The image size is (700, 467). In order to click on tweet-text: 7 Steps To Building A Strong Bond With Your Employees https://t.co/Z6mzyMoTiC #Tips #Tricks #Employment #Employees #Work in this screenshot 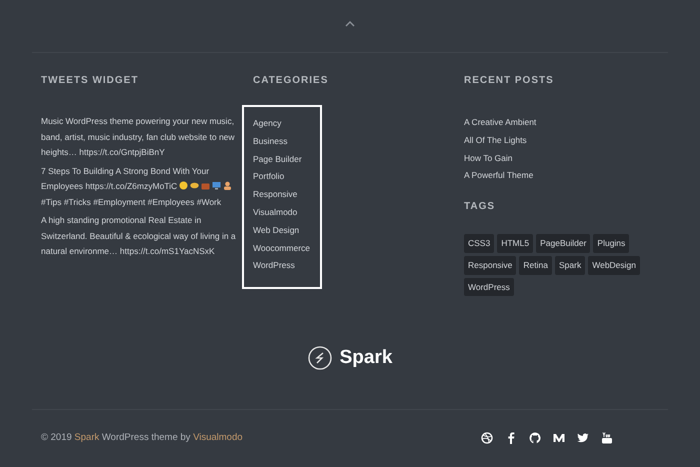, I will do `click(147, 187)`.